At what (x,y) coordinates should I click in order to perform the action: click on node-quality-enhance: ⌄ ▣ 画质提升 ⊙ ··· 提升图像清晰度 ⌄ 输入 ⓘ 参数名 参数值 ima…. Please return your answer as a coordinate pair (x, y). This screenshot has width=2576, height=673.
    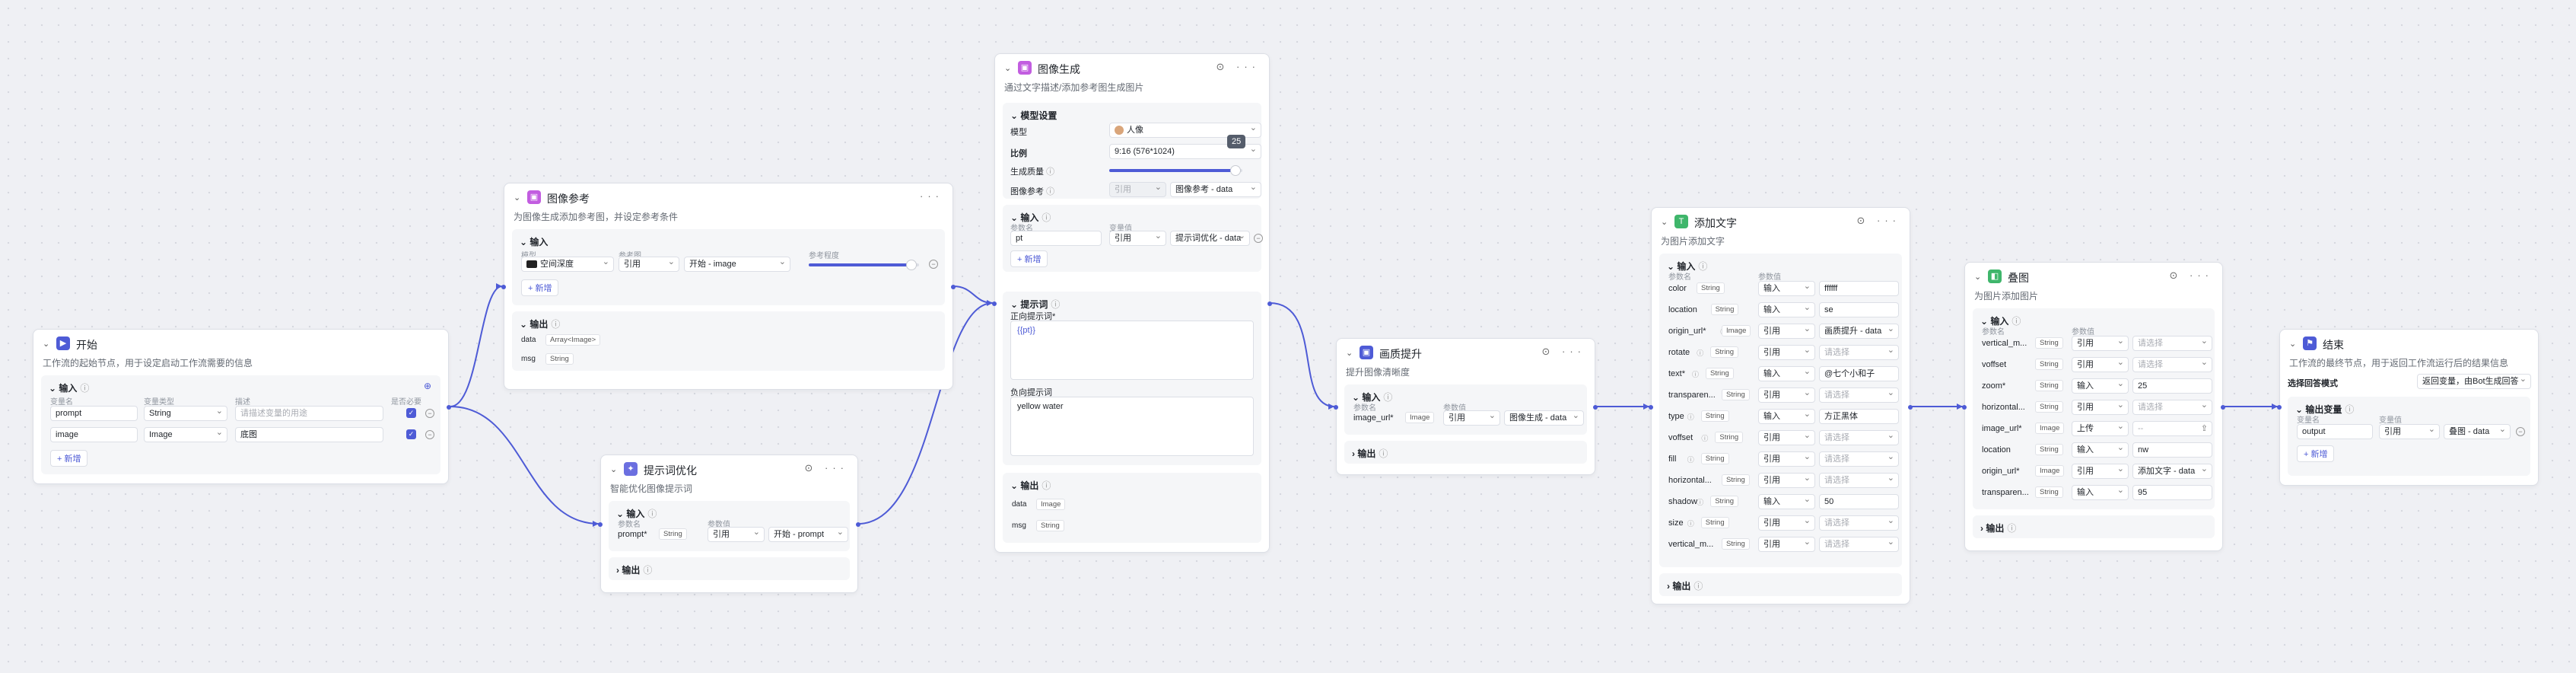
    Looking at the image, I should click on (1466, 406).